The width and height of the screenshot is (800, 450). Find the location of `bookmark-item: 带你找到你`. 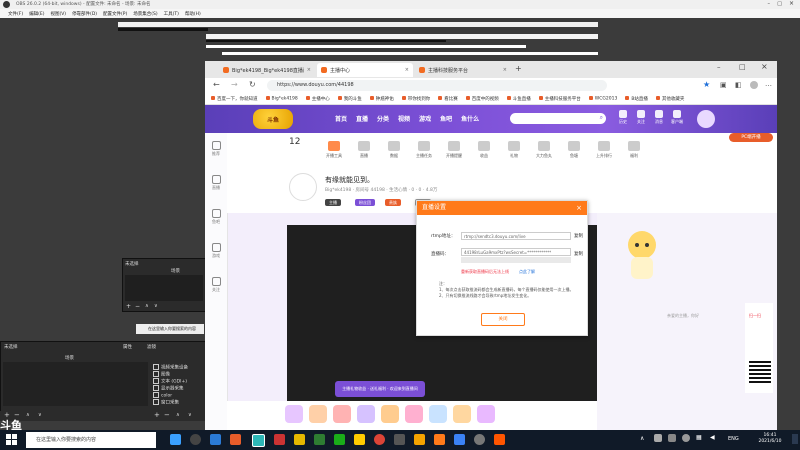

bookmark-item: 带你找到你 is located at coordinates (416, 99).